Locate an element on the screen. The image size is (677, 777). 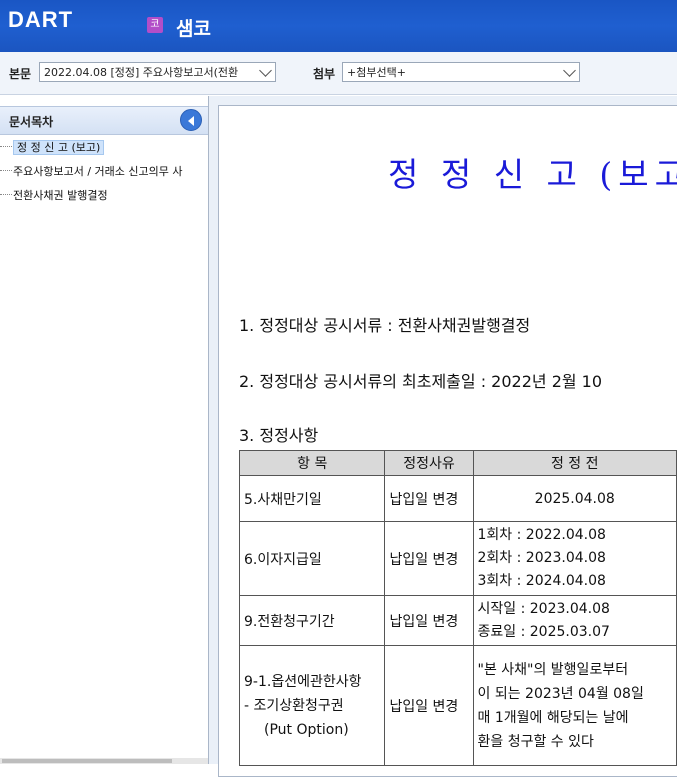
correction-items-heading: 3. 정정사항 is located at coordinates (279, 435).